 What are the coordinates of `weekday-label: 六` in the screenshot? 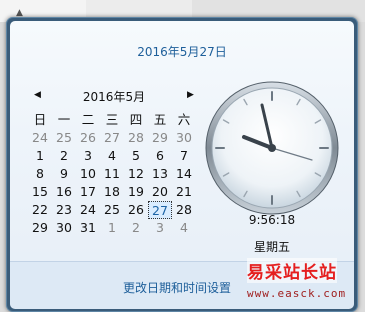 It's located at (184, 119).